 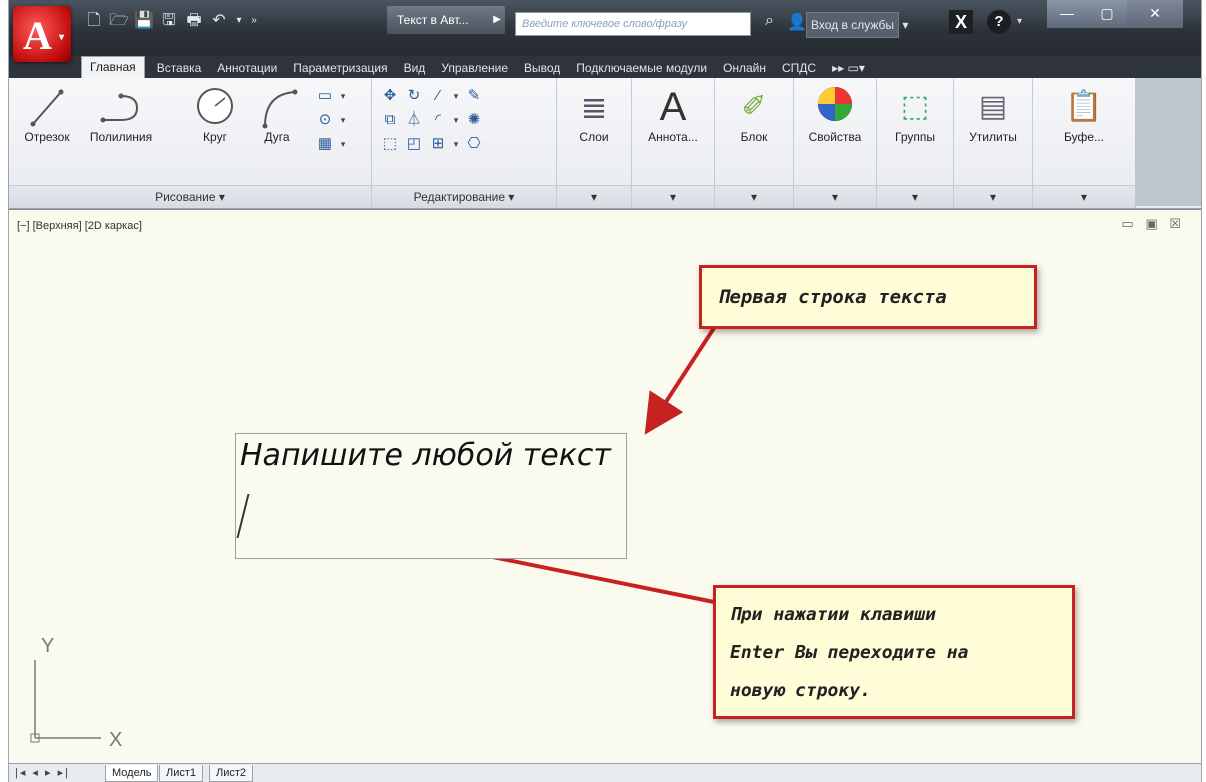 What do you see at coordinates (47, 108) in the screenshot?
I see `line-icon` at bounding box center [47, 108].